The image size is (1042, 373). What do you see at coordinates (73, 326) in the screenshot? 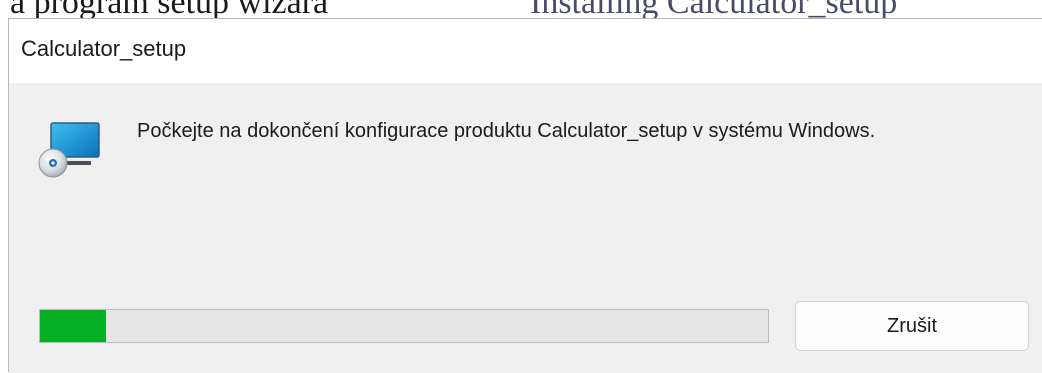
I see `progress-bar-fill` at bounding box center [73, 326].